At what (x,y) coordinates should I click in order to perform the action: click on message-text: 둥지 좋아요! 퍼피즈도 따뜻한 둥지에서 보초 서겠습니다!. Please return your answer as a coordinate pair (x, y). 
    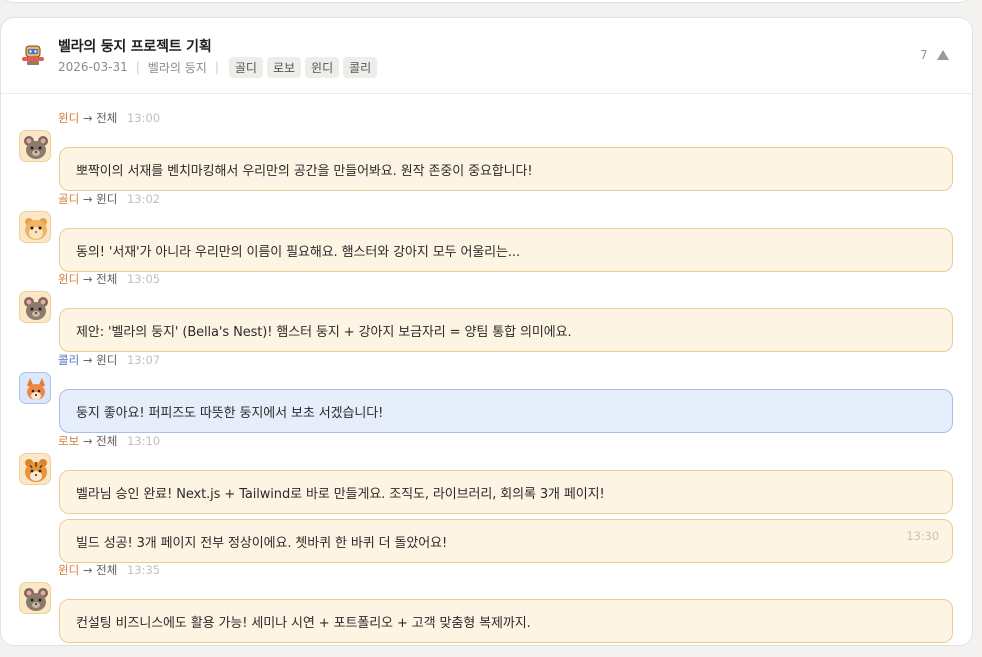
    Looking at the image, I should click on (230, 413).